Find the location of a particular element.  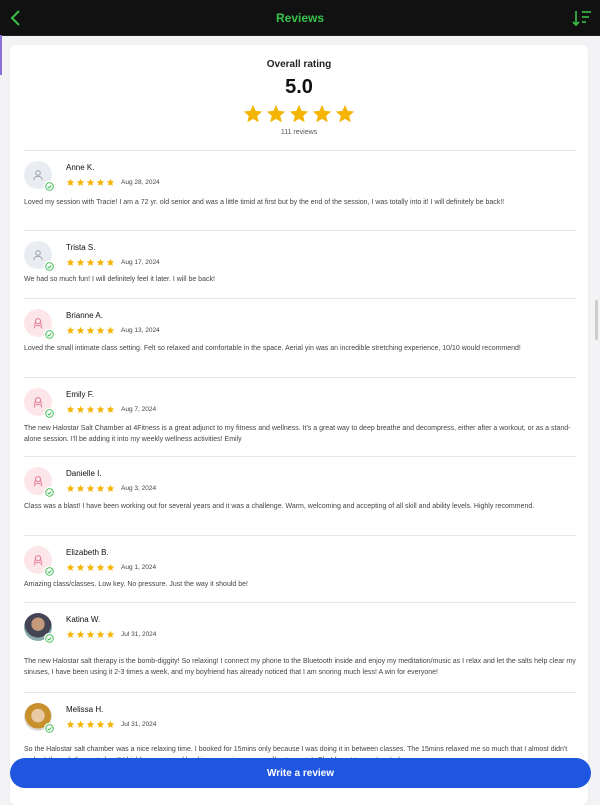

review-date: Aug 7, 2024 is located at coordinates (139, 409).